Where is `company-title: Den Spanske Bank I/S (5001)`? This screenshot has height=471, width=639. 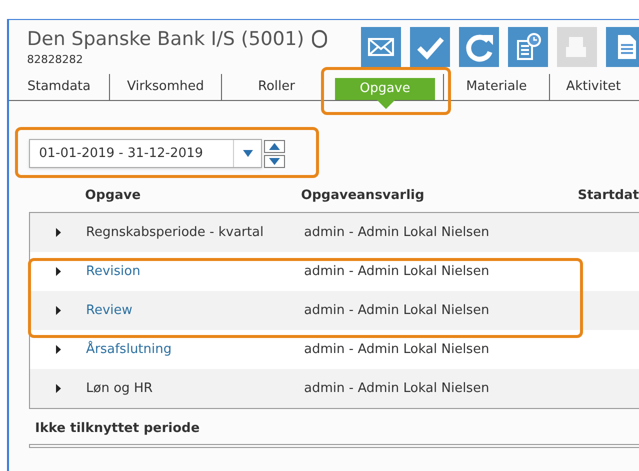 company-title: Den Spanske Bank I/S (5001) is located at coordinates (165, 39).